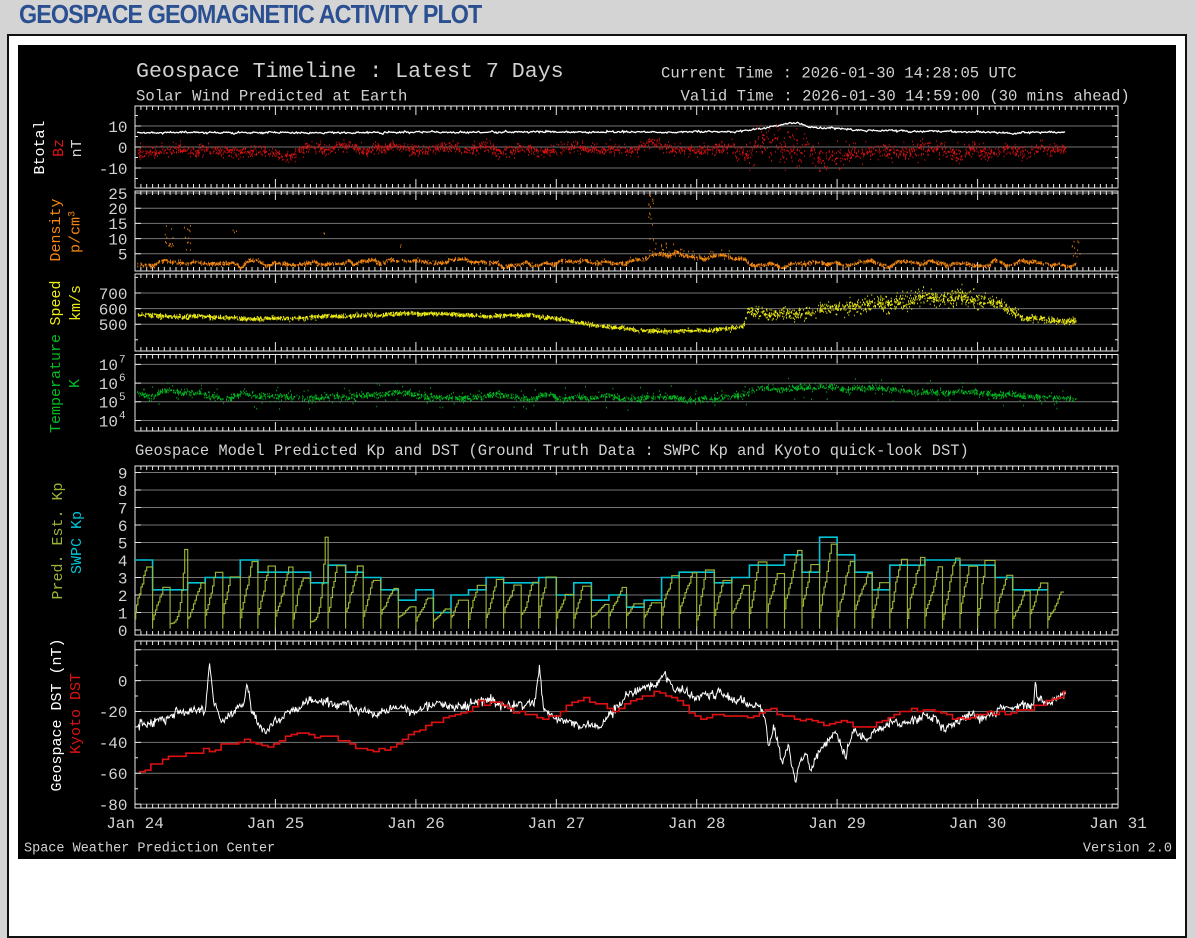 This screenshot has width=1196, height=938. What do you see at coordinates (135, 824) in the screenshot?
I see `svg-text: Jan 24` at bounding box center [135, 824].